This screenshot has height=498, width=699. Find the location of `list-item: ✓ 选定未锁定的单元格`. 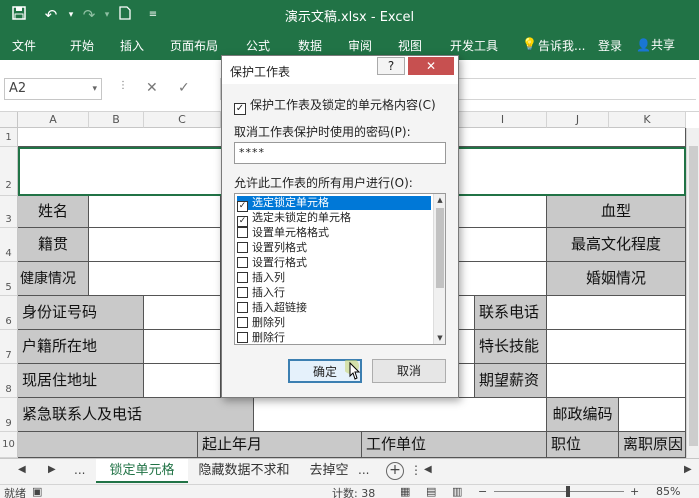

list-item: ✓ 选定未锁定的单元格 is located at coordinates (334, 219).